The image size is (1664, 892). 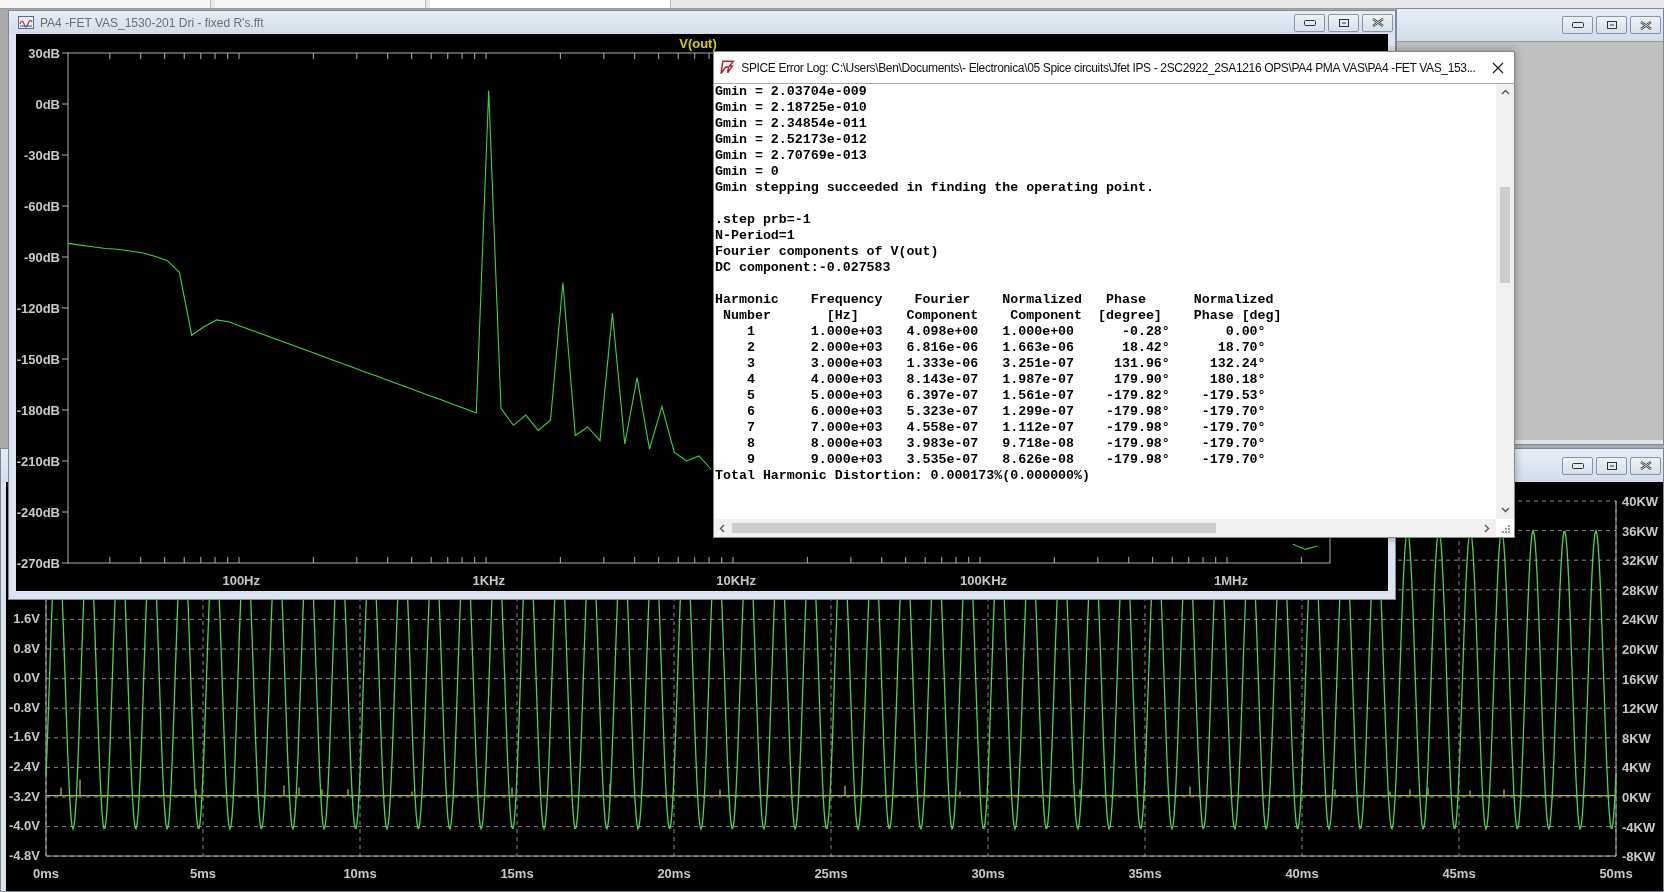 I want to click on axis-tick-label: 30dB, so click(x=44, y=53).